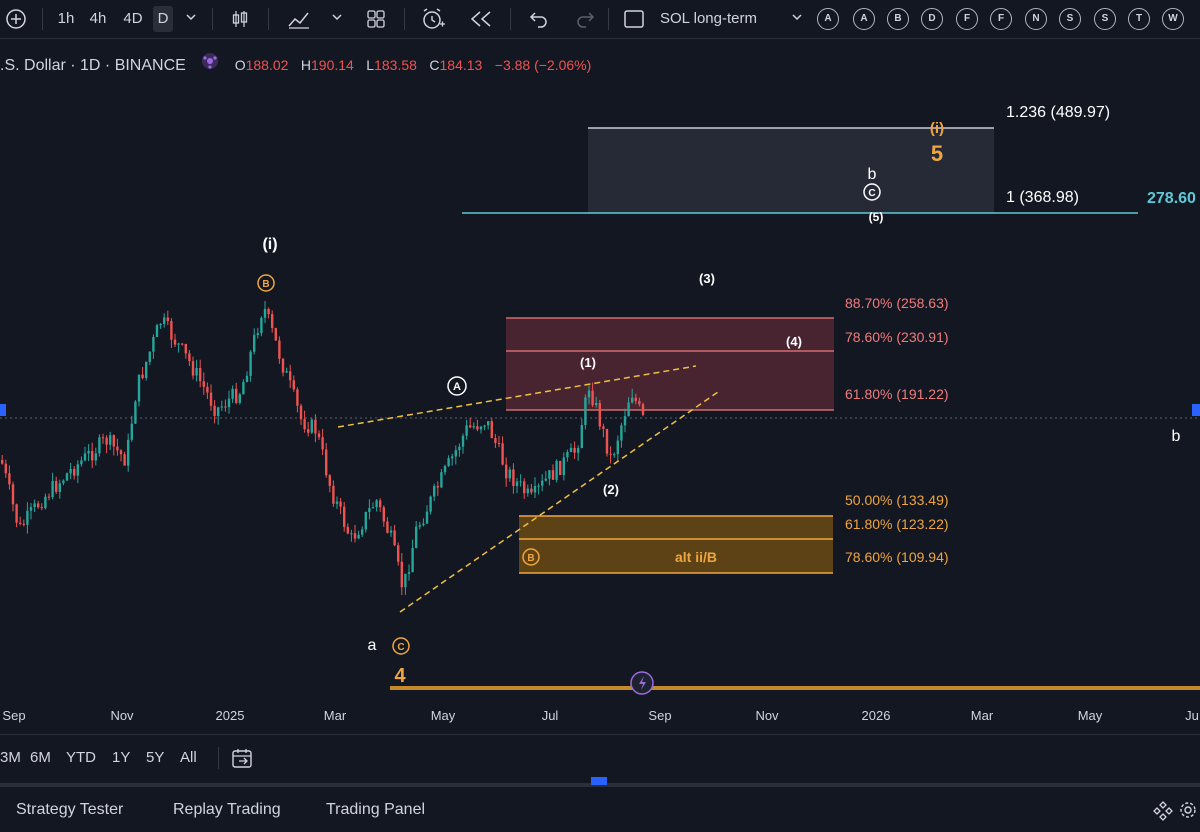 This screenshot has width=1200, height=832. I want to click on lightning-badge, so click(642, 683).